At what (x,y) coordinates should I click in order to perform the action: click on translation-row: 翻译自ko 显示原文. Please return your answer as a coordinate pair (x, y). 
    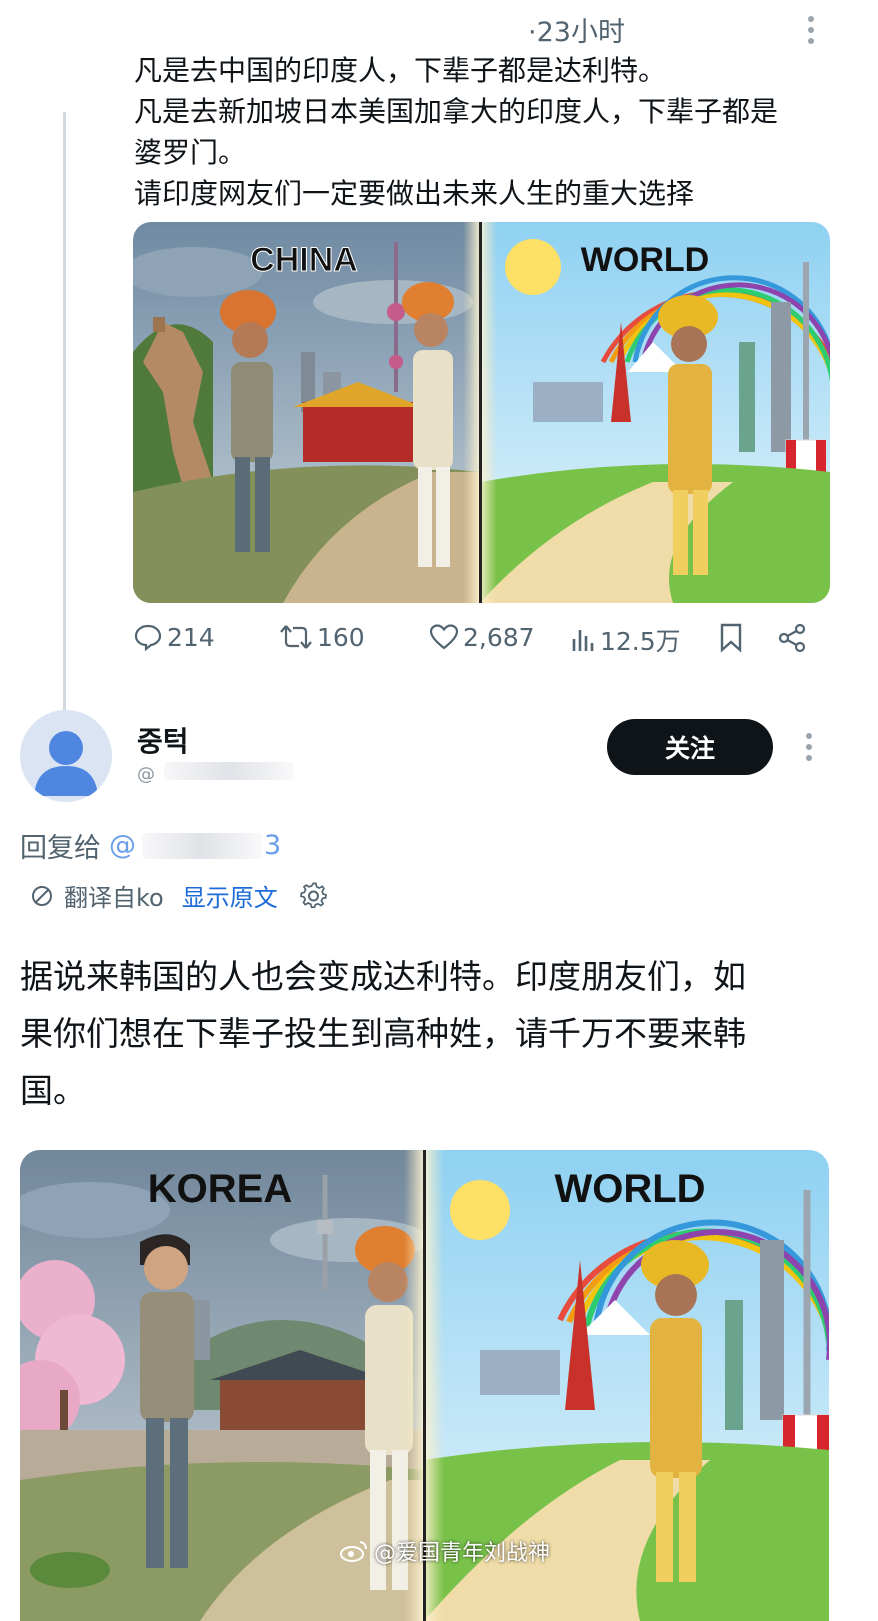
    Looking at the image, I should click on (180, 895).